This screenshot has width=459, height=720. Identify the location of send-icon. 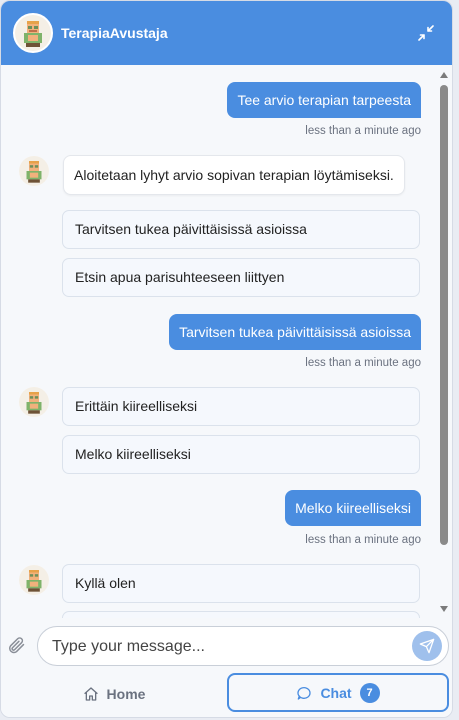
(427, 646).